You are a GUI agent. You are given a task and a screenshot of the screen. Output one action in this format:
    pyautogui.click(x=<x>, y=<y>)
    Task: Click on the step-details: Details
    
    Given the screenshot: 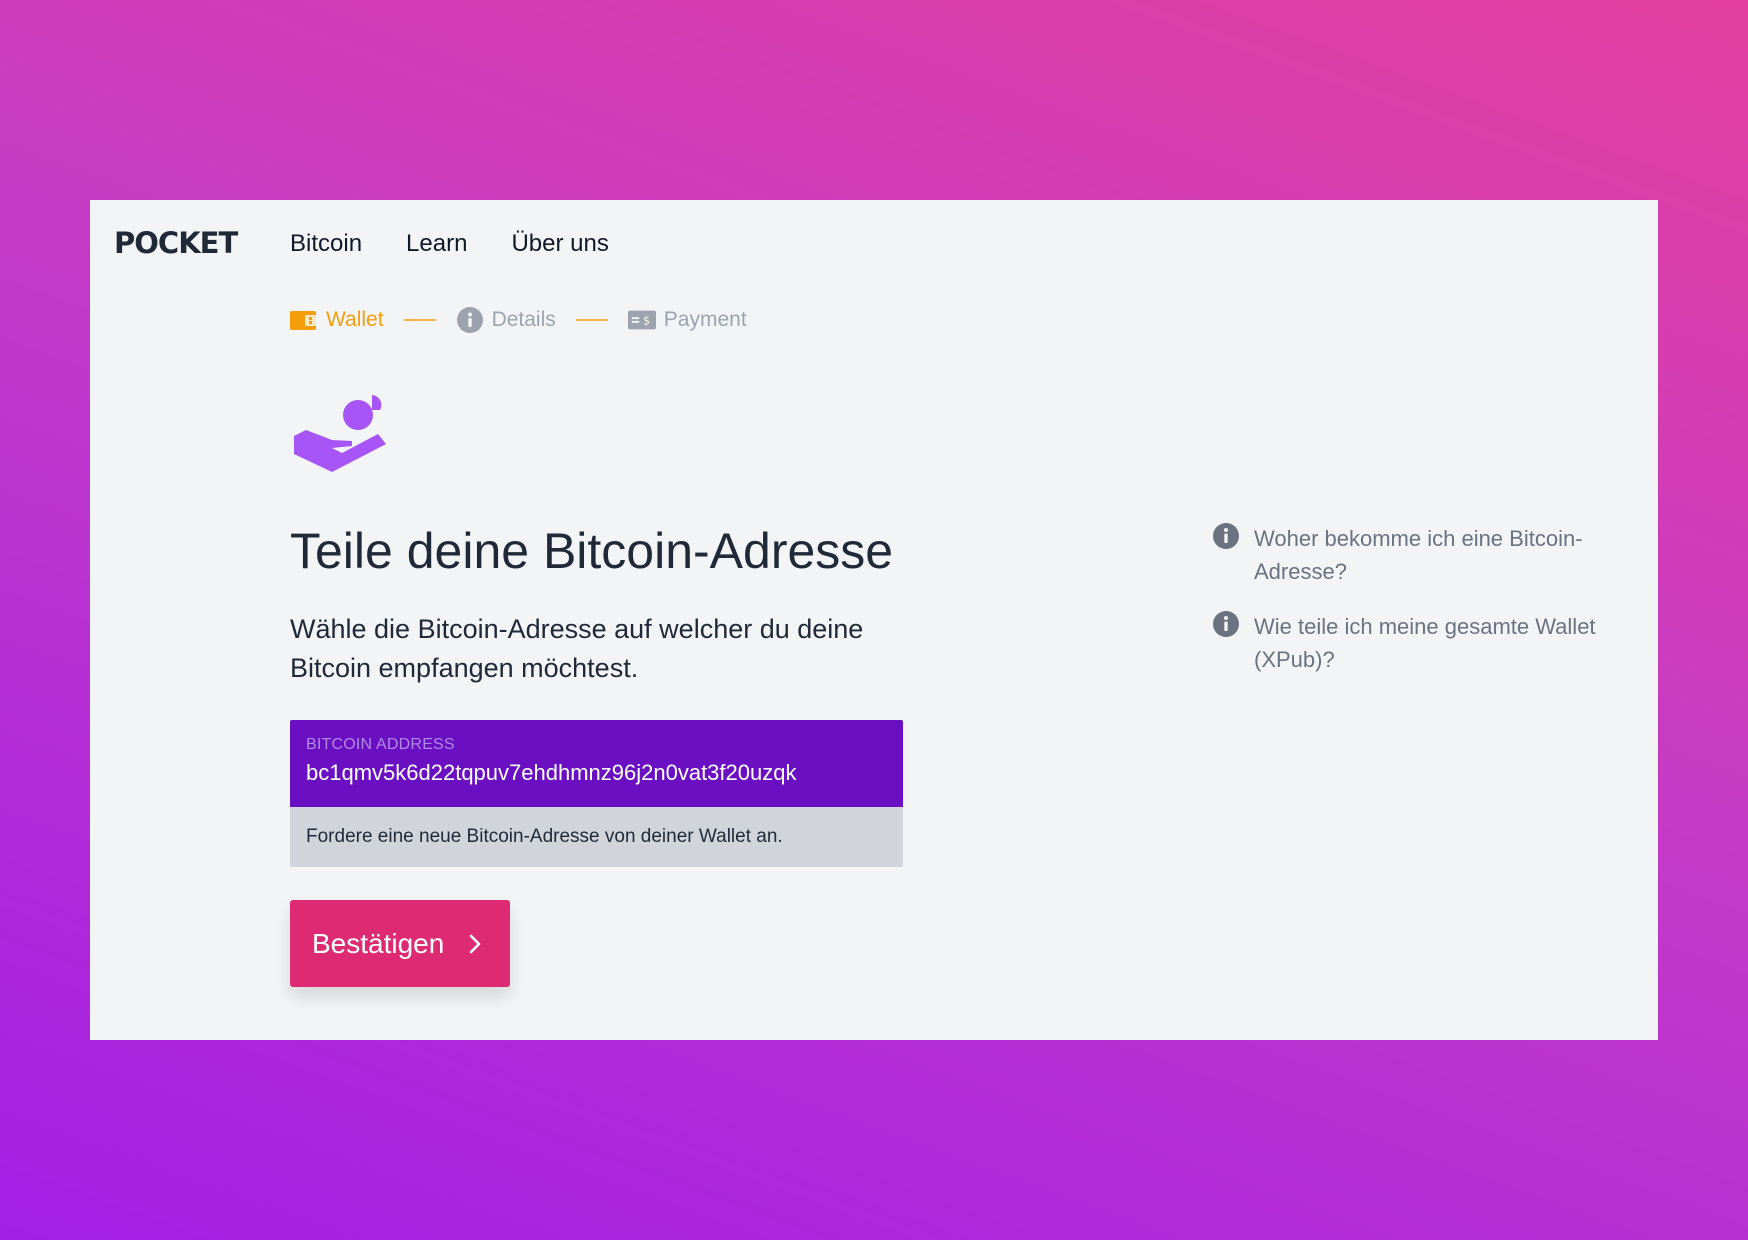 What is the action you would take?
    pyautogui.click(x=506, y=320)
    